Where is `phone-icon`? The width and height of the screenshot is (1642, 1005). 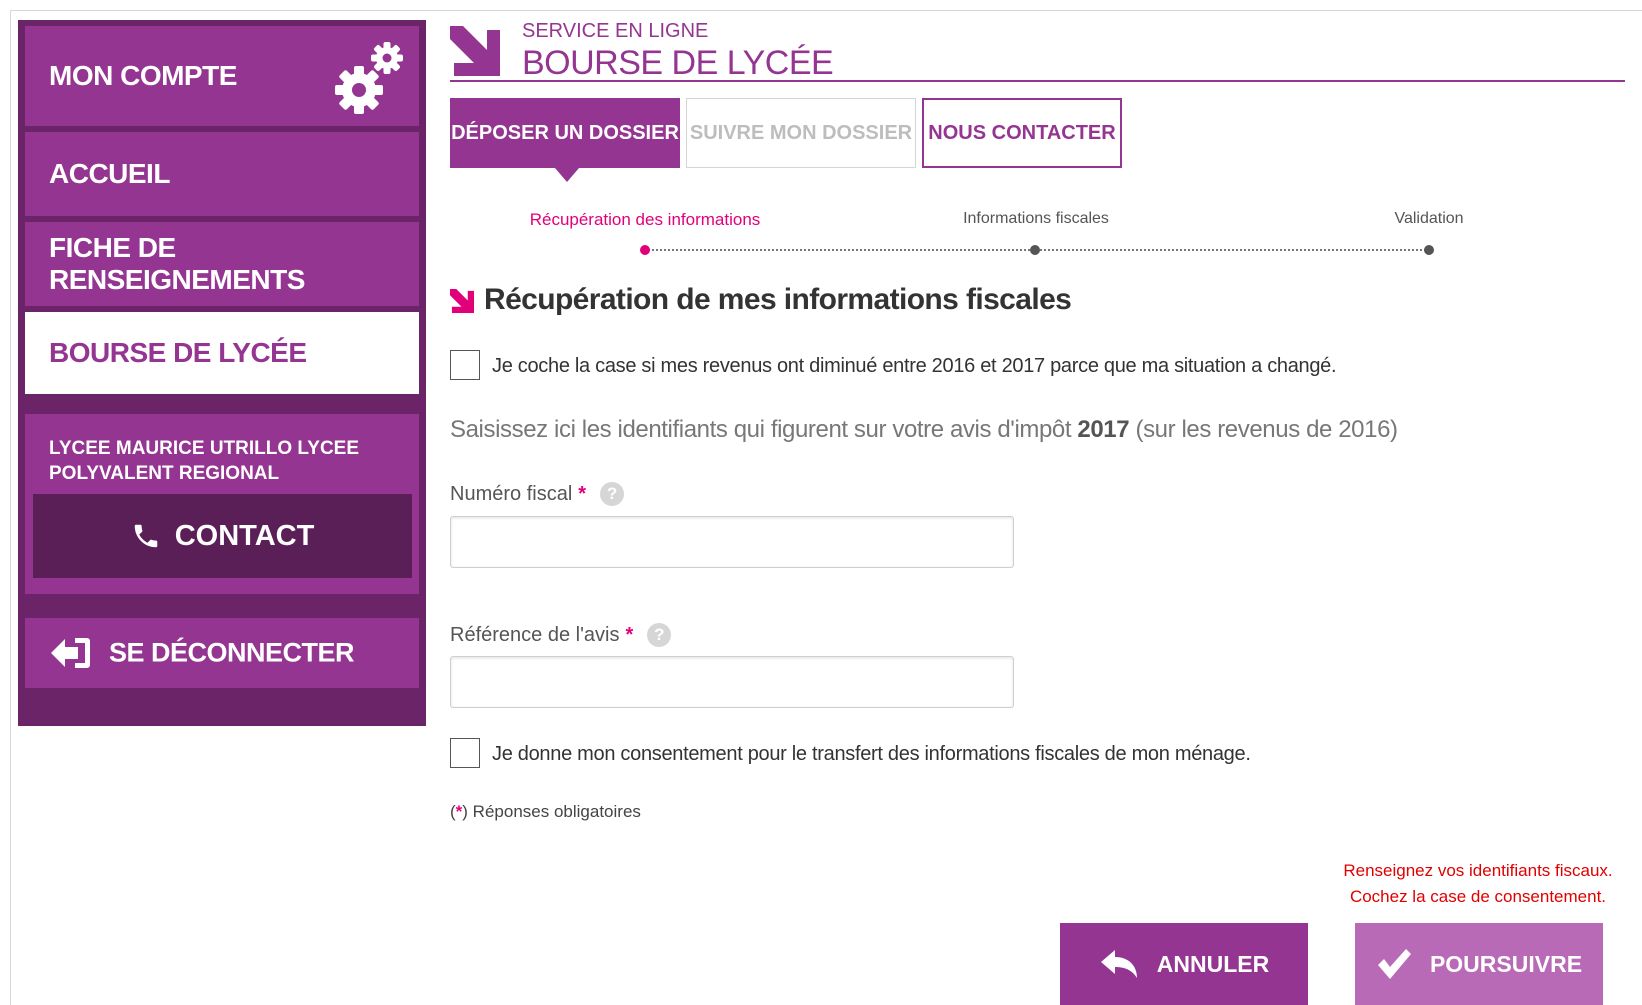
phone-icon is located at coordinates (145, 536).